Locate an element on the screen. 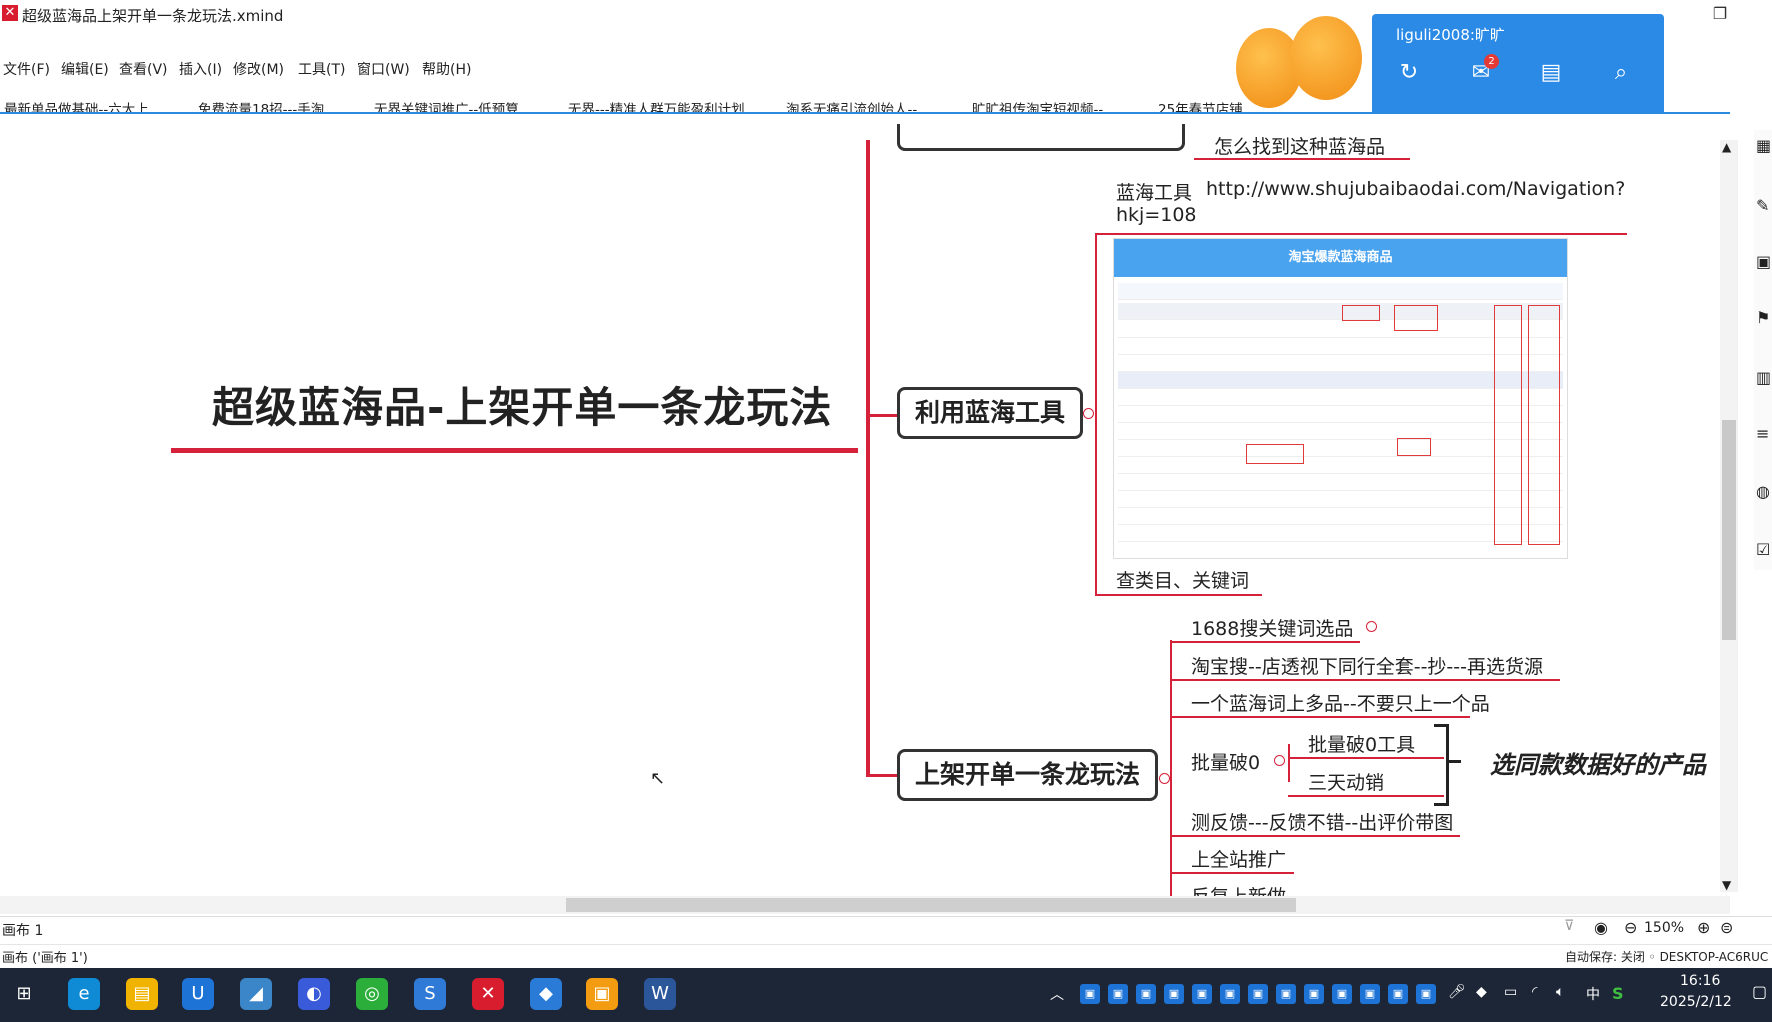  partial-clip: 反复上新做 is located at coordinates (1270, 886).